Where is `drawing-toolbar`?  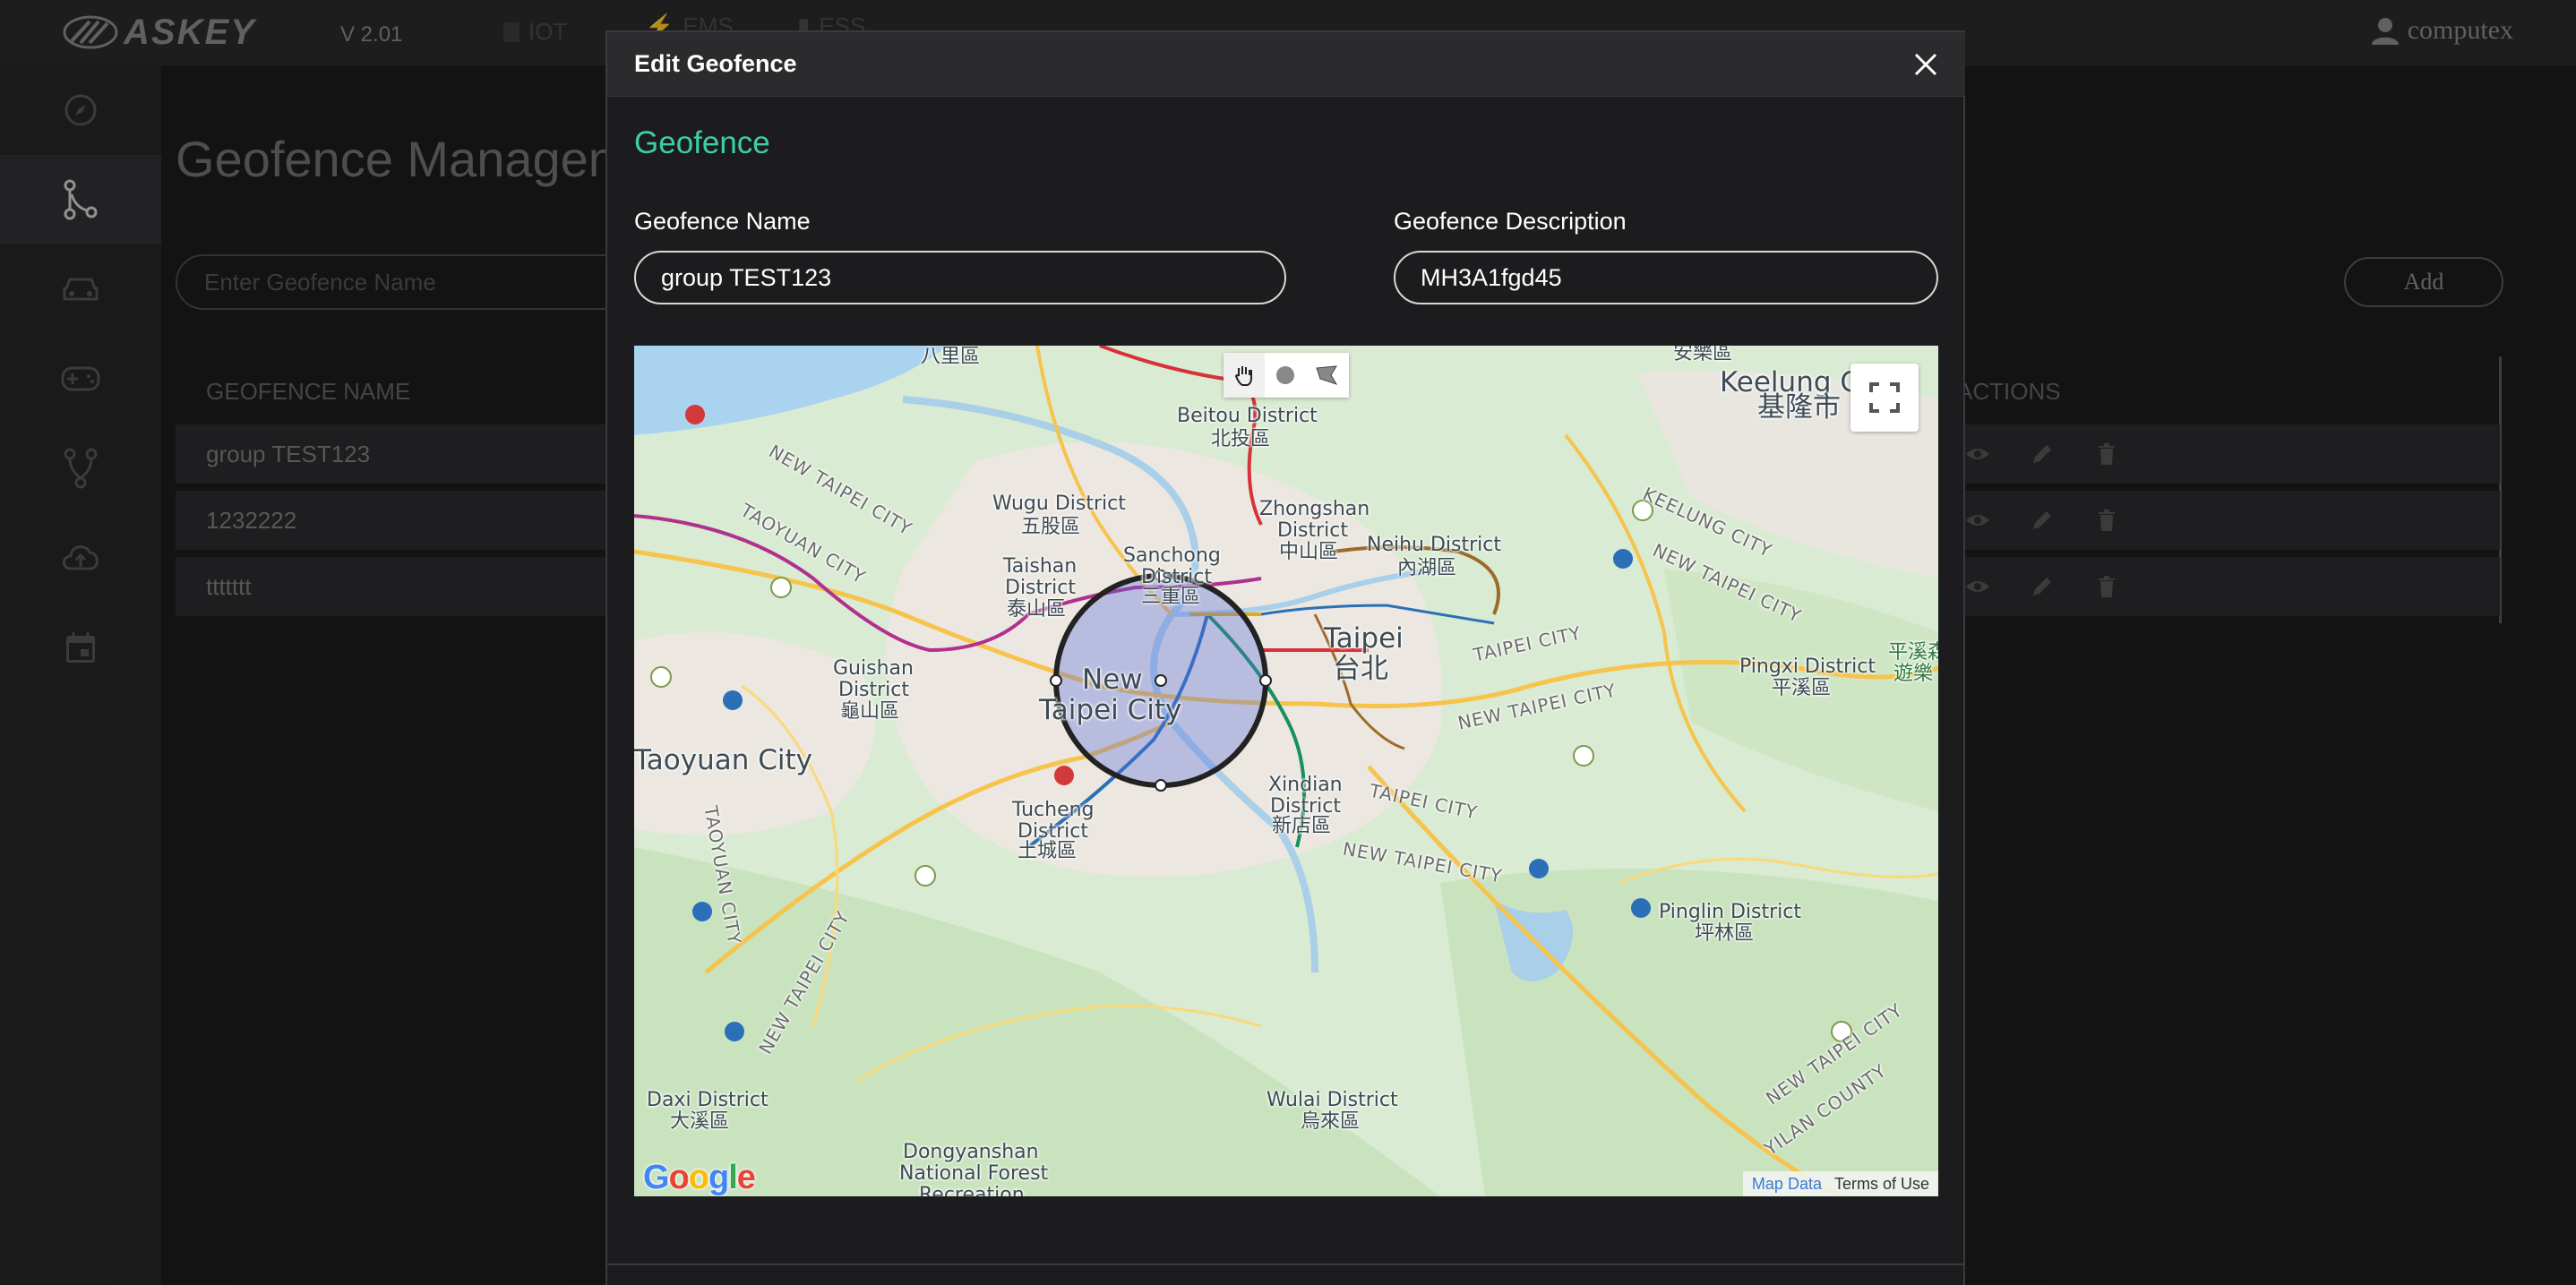
drawing-toolbar is located at coordinates (1286, 375).